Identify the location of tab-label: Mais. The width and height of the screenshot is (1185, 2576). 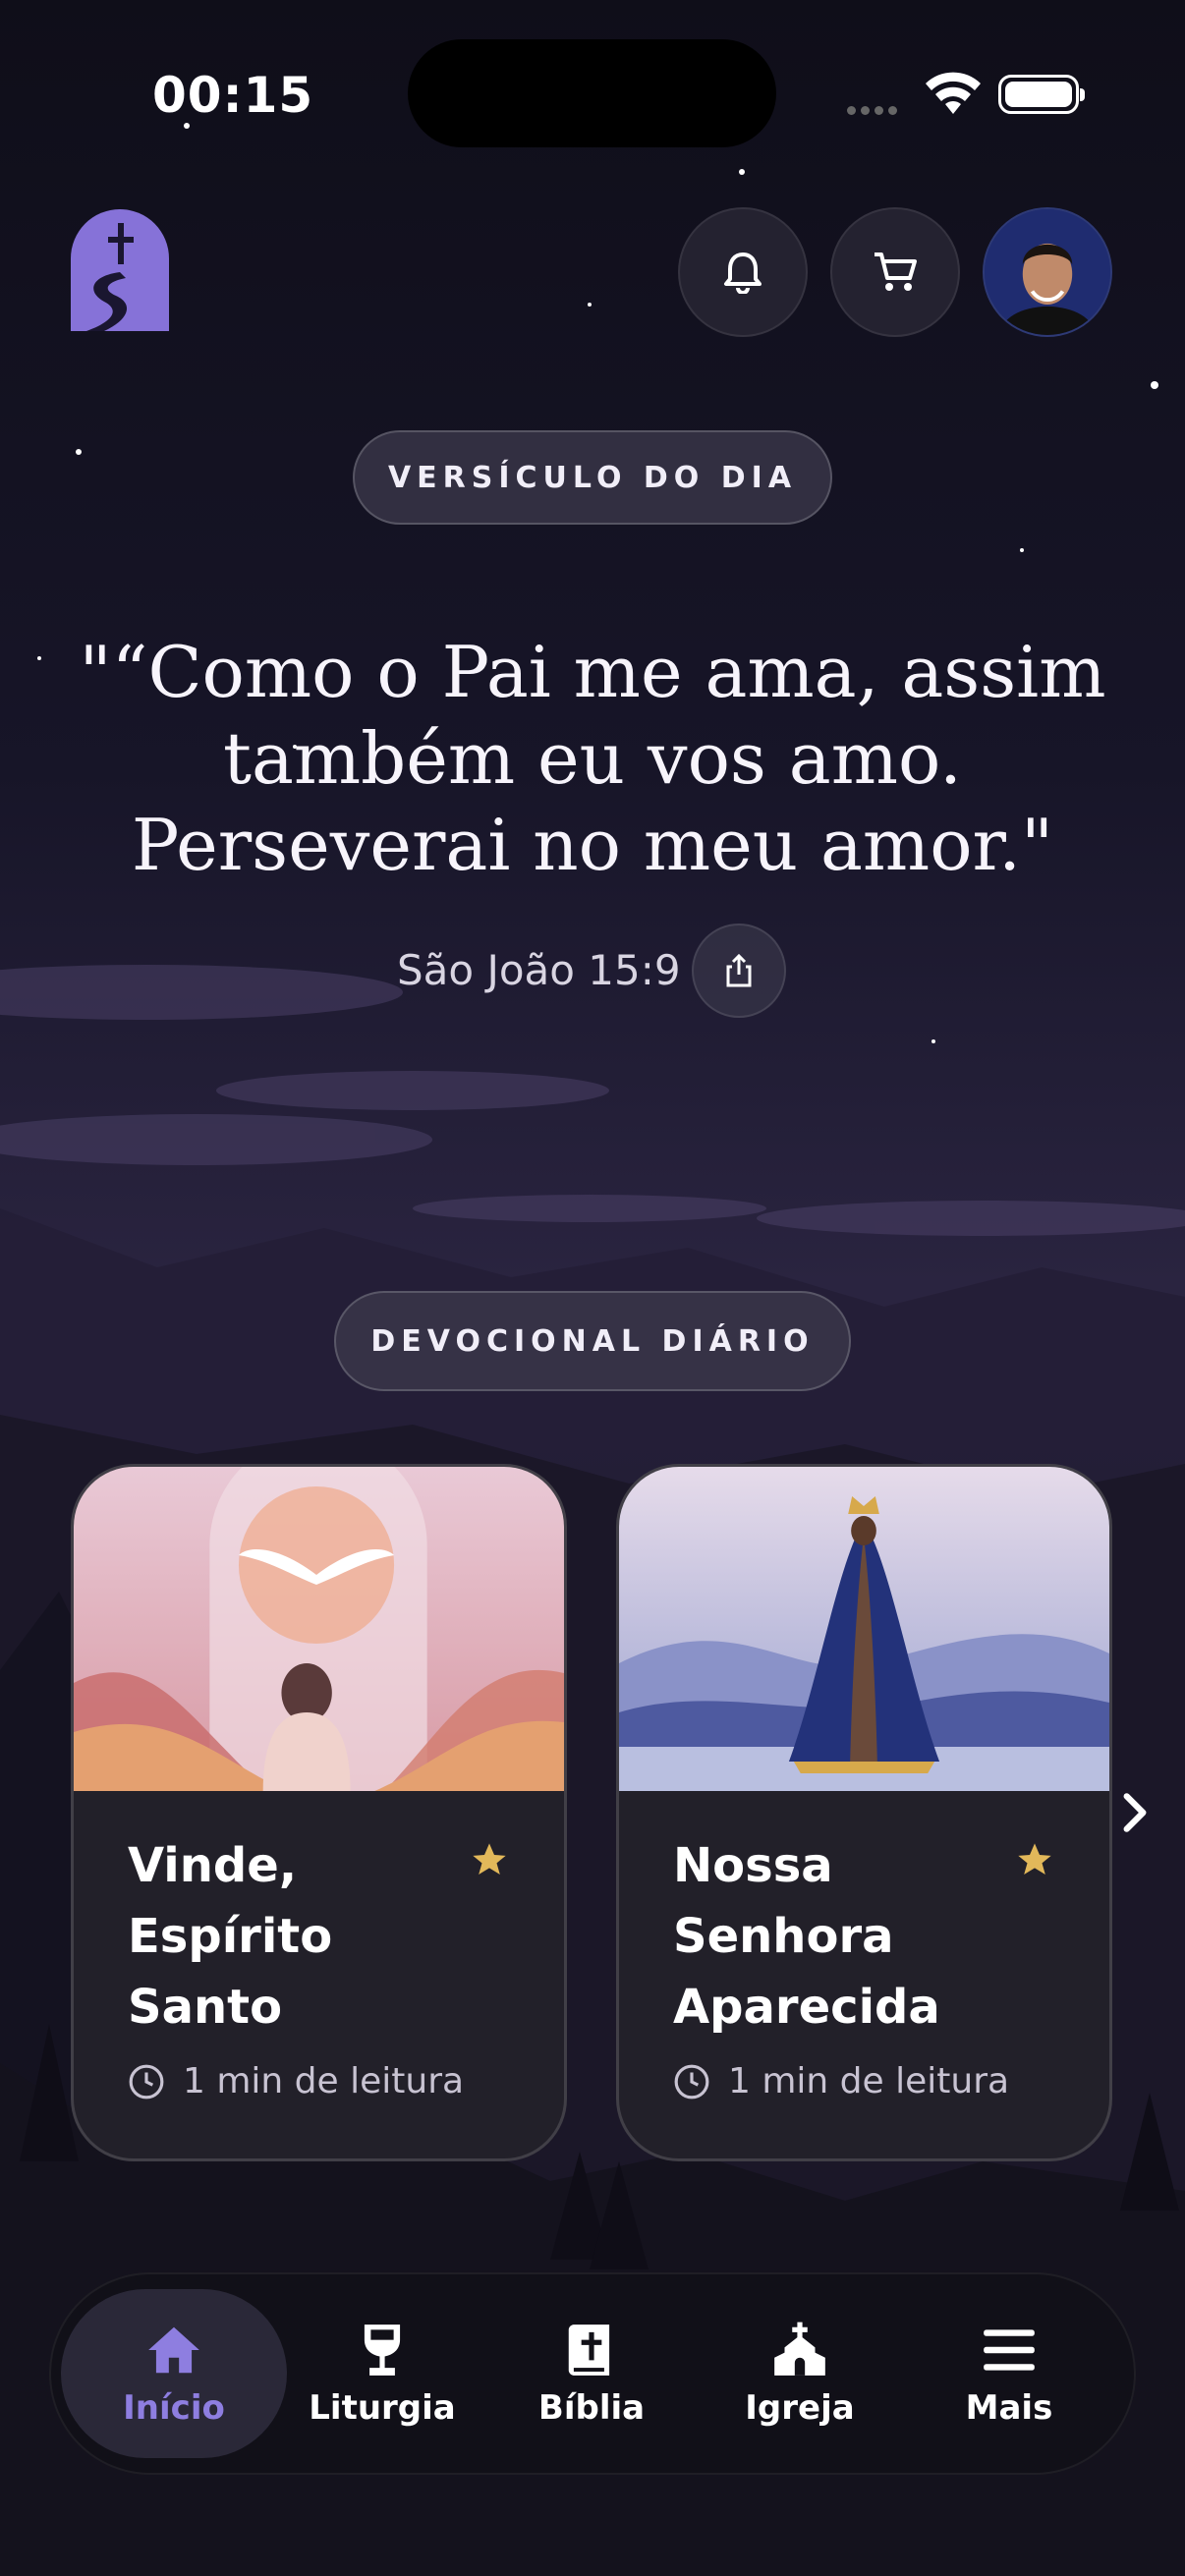
(1009, 2408).